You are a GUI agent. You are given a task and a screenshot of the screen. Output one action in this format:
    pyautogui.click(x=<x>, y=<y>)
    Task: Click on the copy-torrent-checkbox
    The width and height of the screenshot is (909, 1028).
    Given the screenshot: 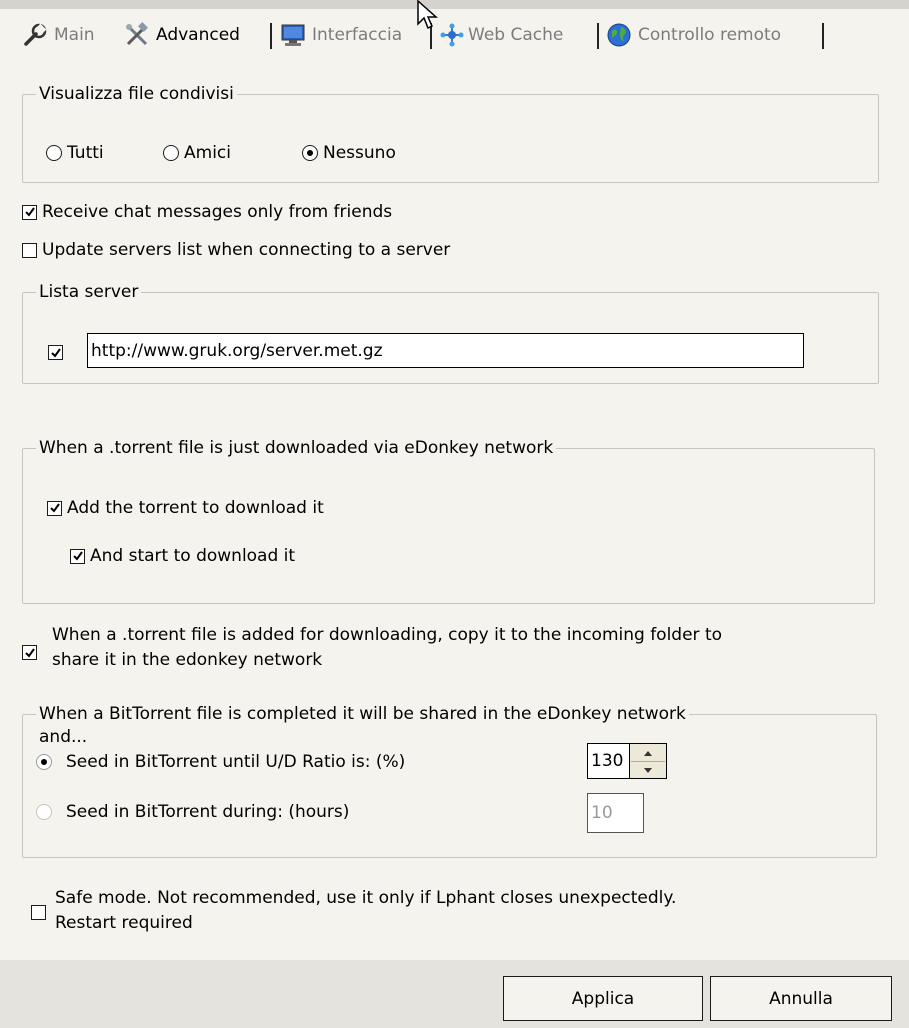 What is the action you would take?
    pyautogui.click(x=29, y=652)
    